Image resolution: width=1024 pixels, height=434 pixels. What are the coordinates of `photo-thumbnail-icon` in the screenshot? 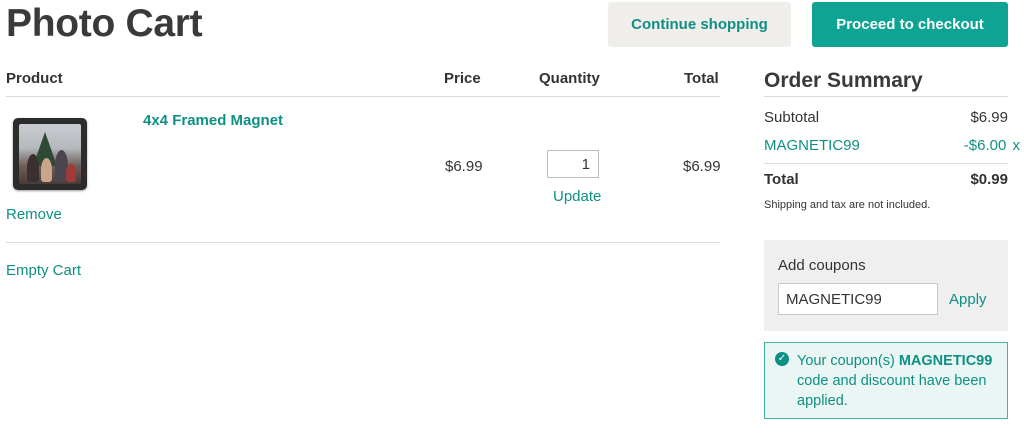 It's located at (50, 154).